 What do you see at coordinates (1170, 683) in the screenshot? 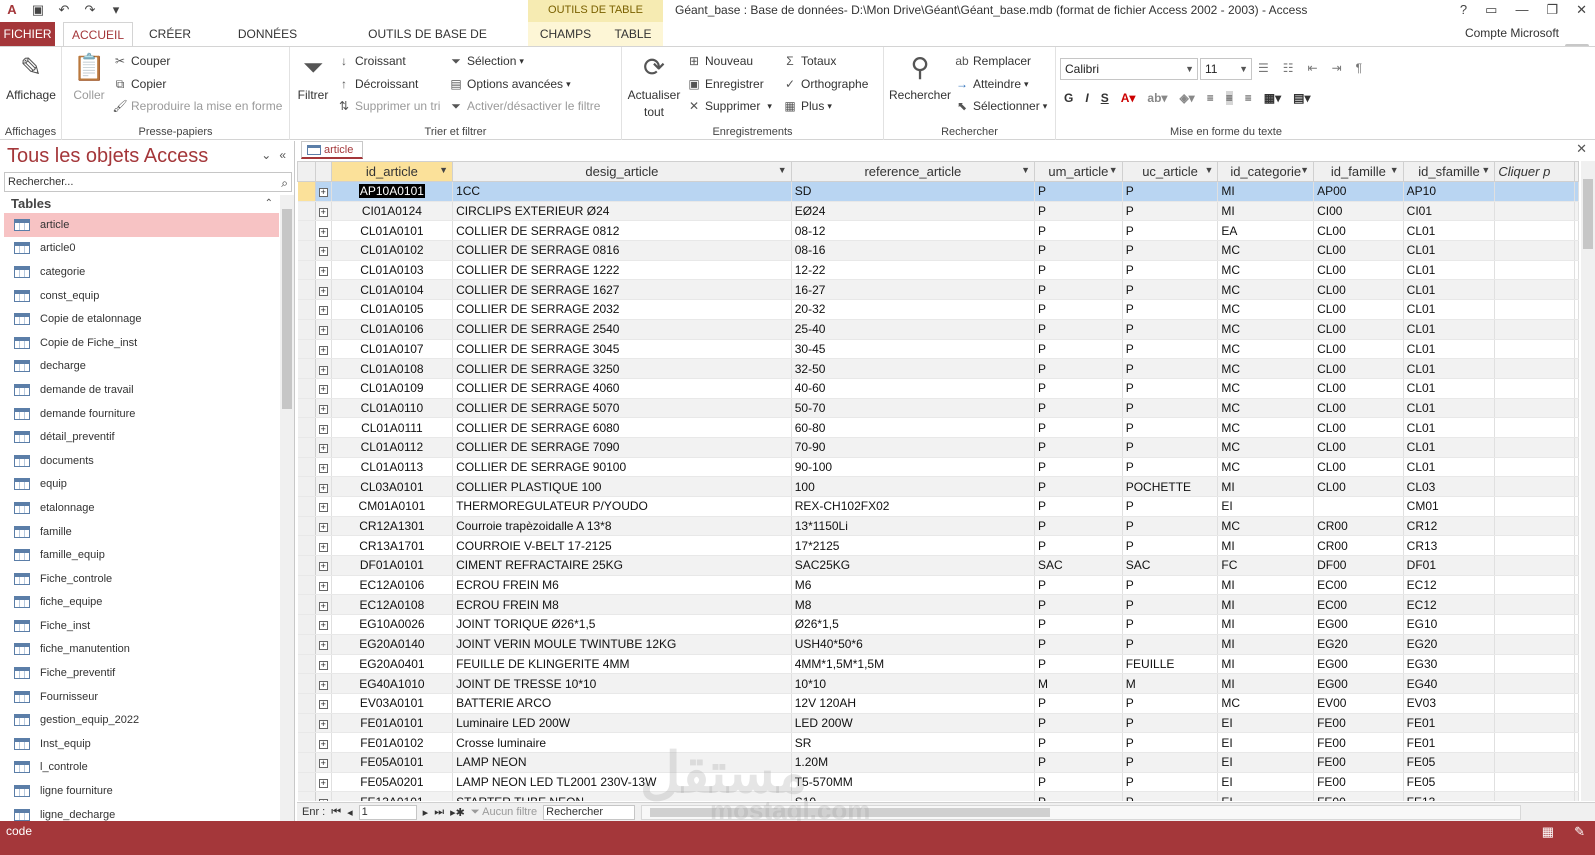
I see `table-cell: M` at bounding box center [1170, 683].